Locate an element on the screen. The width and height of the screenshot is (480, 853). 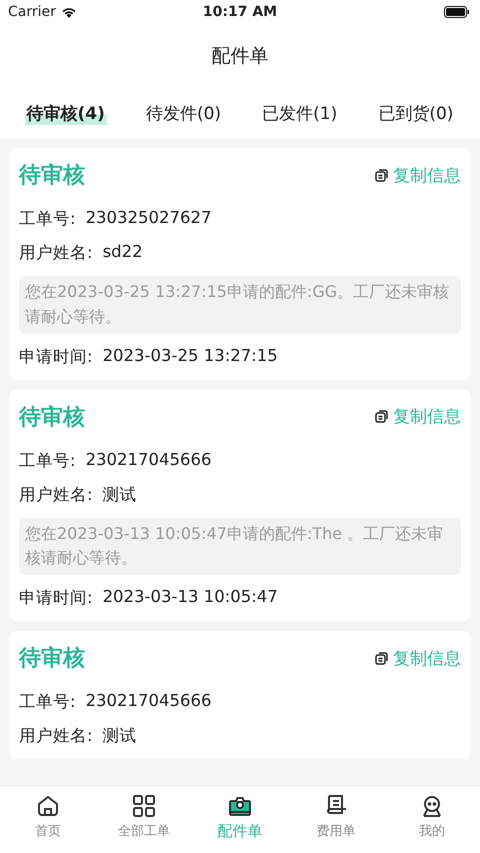
user-name: sd22 is located at coordinates (122, 252).